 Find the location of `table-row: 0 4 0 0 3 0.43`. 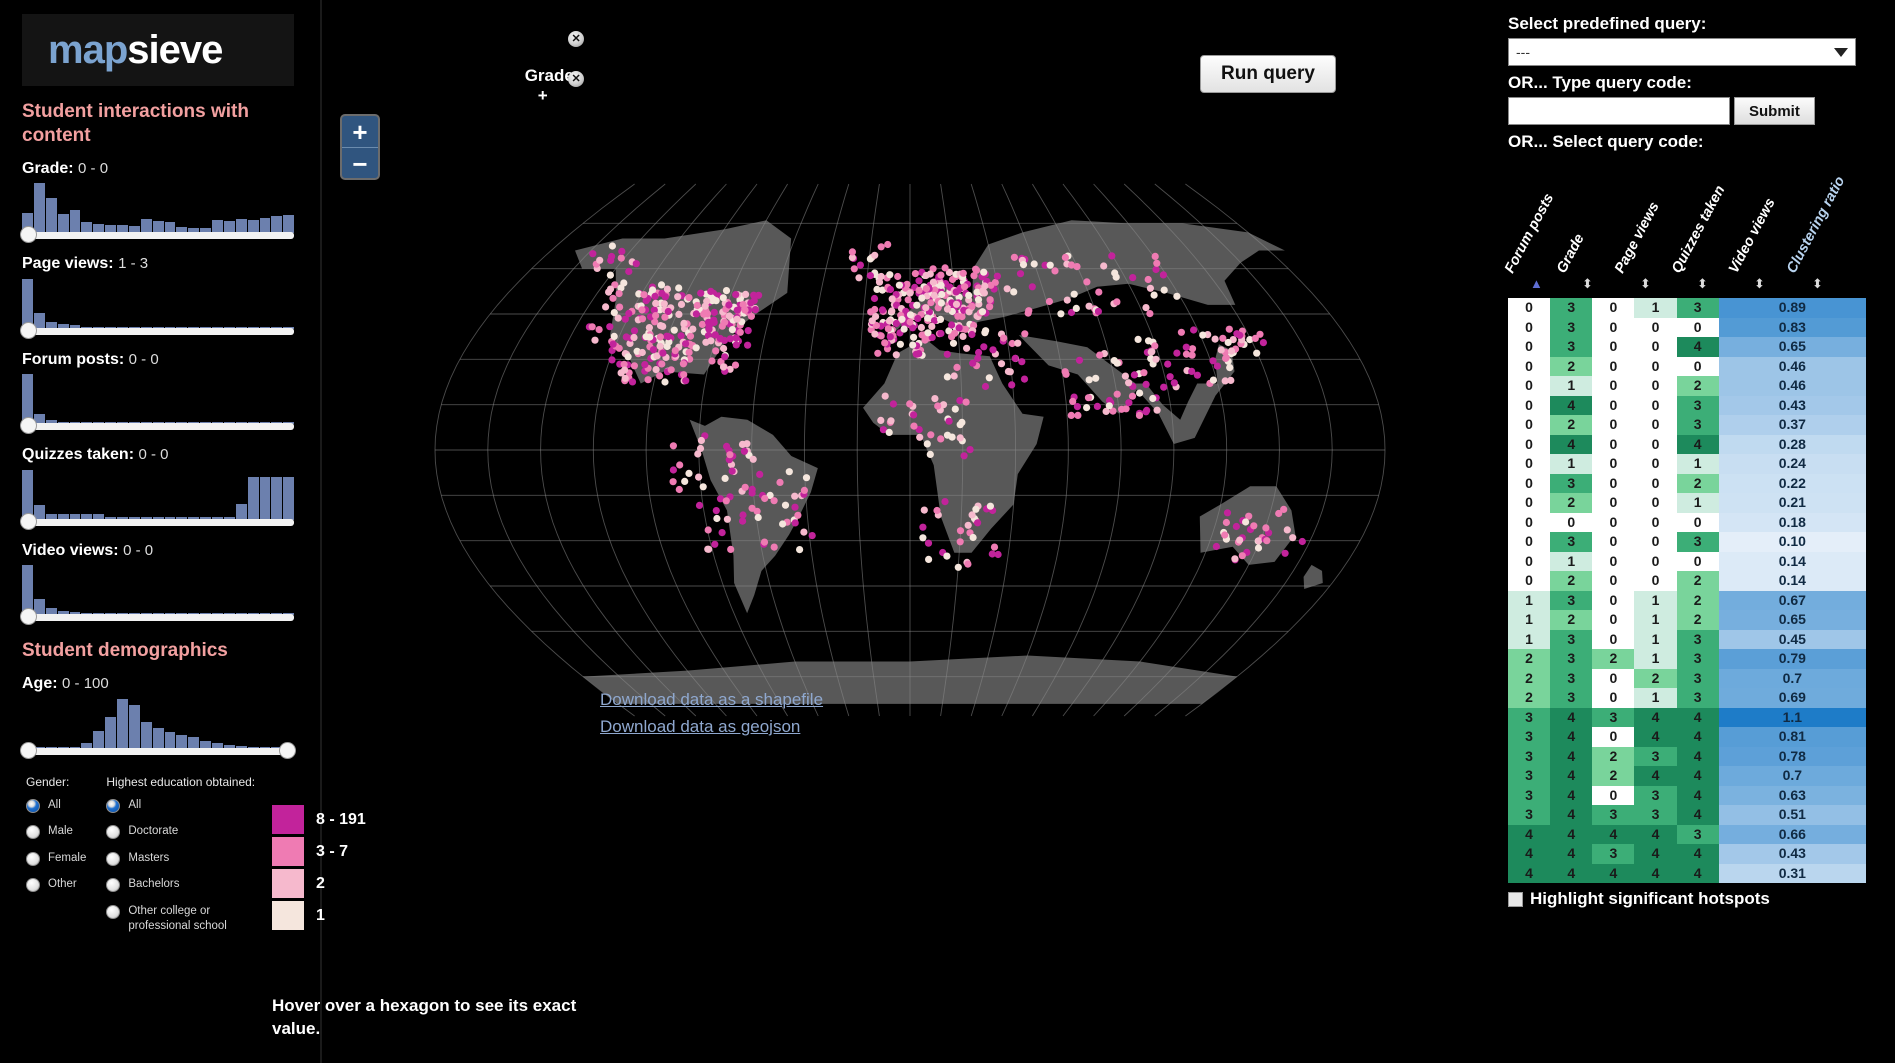

table-row: 0 4 0 0 3 0.43 is located at coordinates (1687, 405).